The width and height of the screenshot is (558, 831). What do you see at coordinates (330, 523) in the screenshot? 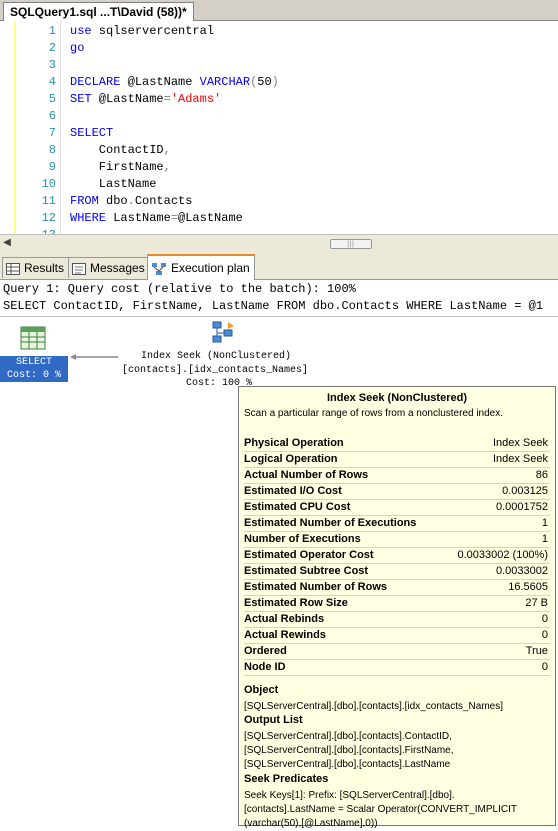
I see `property-name: Estimated Number of Executions` at bounding box center [330, 523].